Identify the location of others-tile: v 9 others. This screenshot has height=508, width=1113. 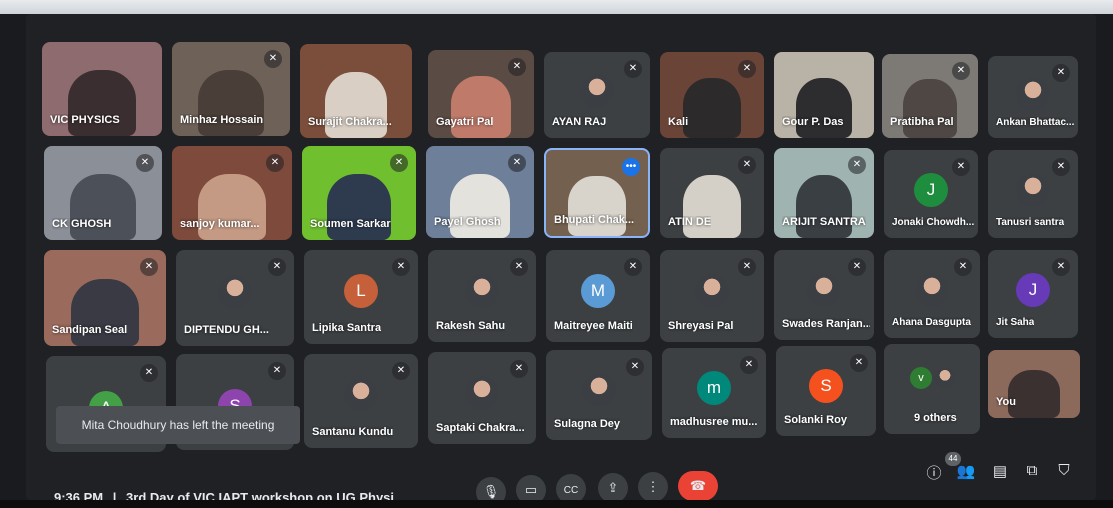
(932, 389).